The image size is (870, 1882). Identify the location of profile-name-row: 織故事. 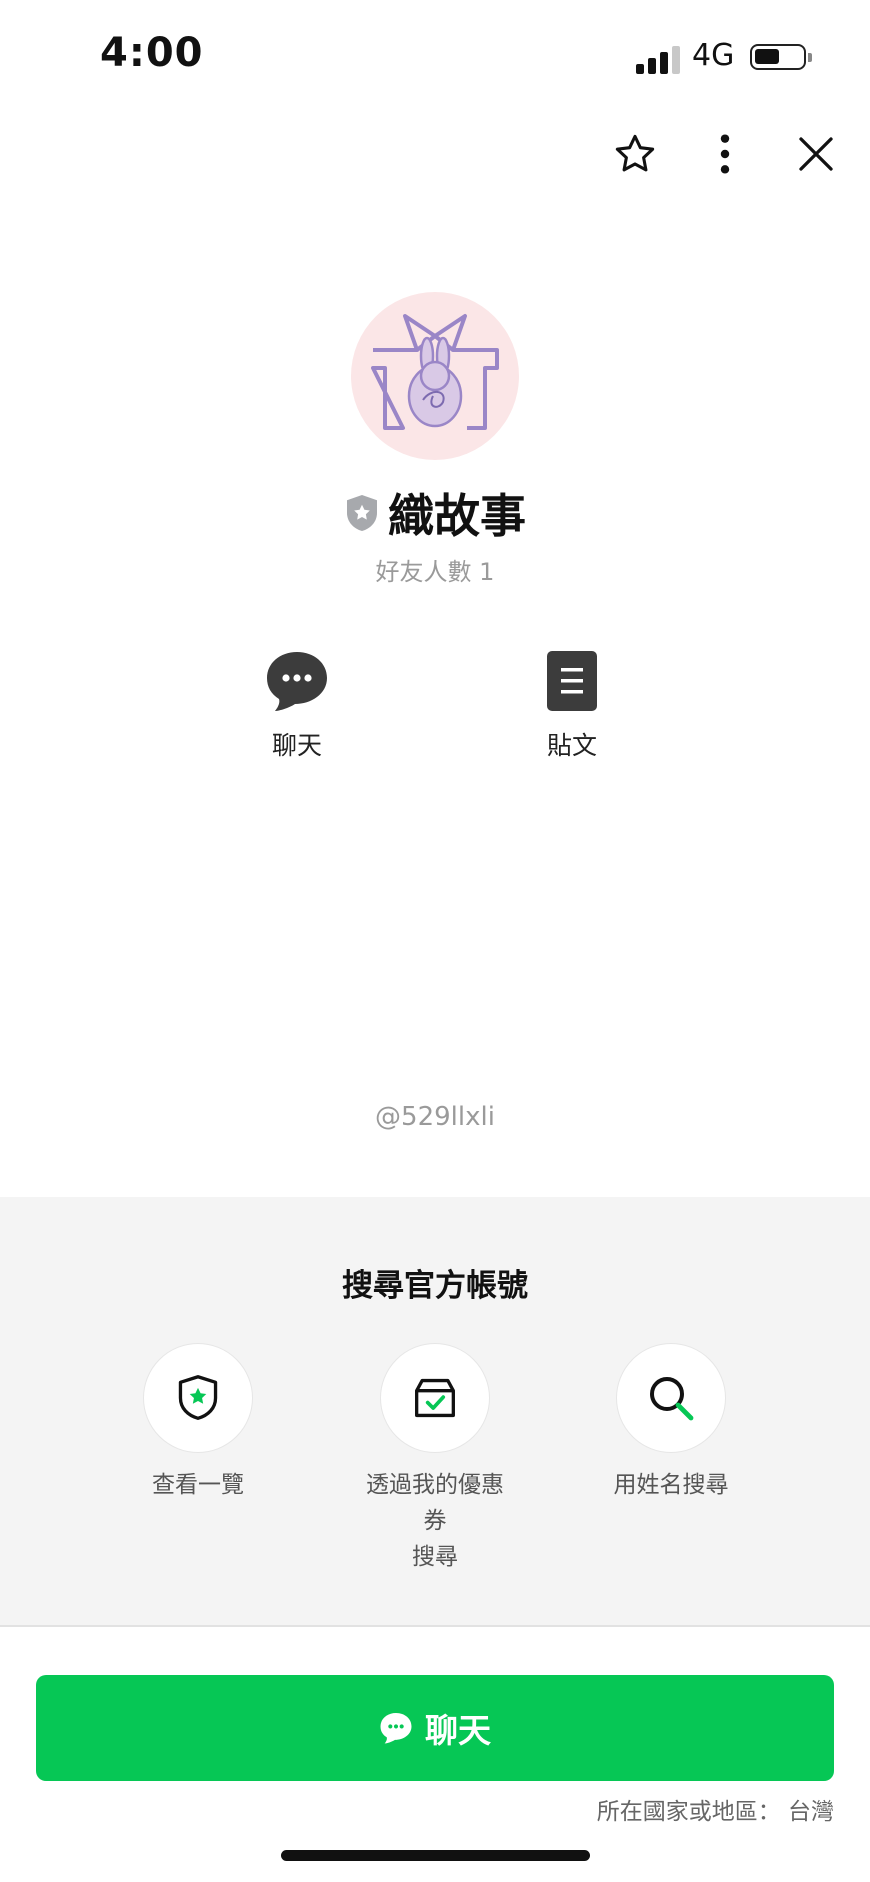
(435, 513).